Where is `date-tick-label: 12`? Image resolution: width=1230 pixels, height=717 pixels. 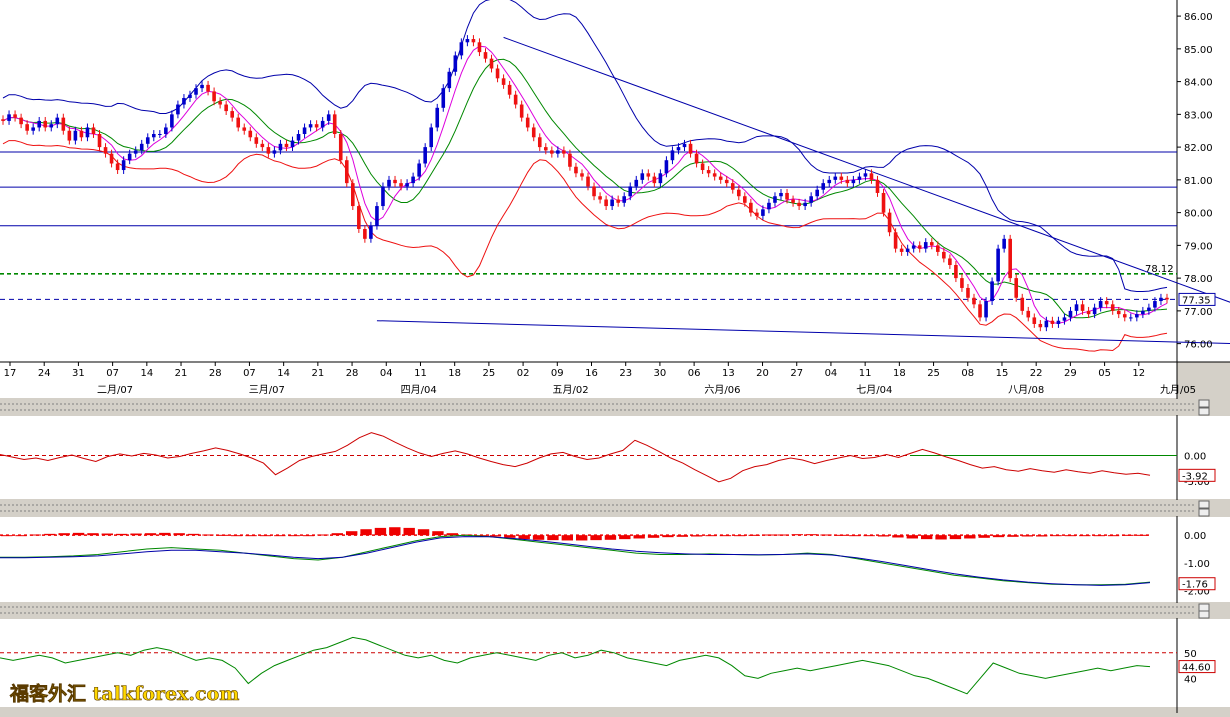
date-tick-label: 12 is located at coordinates (1138, 373).